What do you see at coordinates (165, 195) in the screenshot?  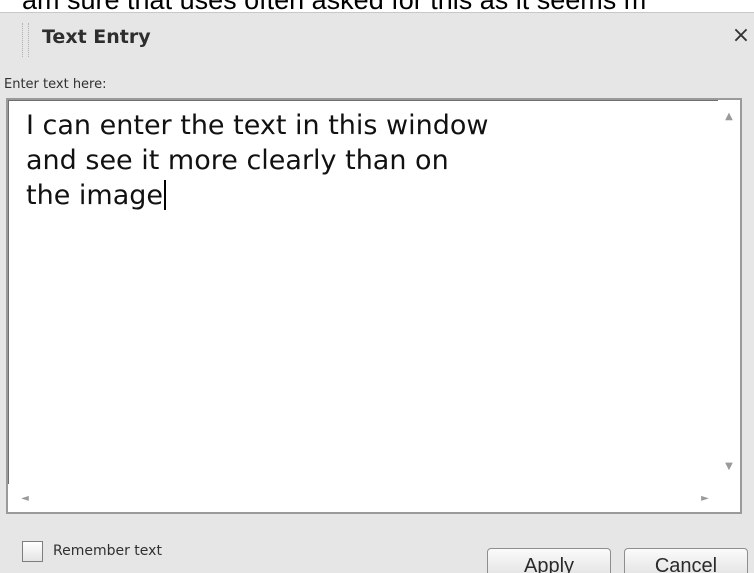 I see `text-caret` at bounding box center [165, 195].